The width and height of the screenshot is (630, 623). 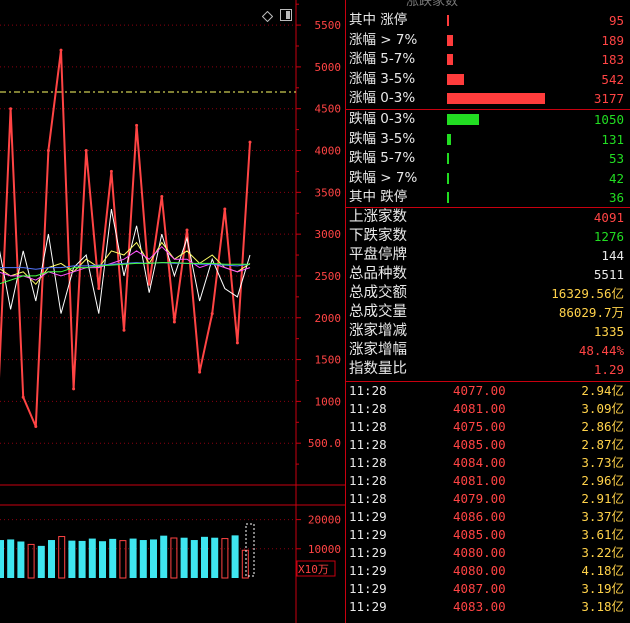 What do you see at coordinates (479, 444) in the screenshot?
I see `tick-price: 4085.00` at bounding box center [479, 444].